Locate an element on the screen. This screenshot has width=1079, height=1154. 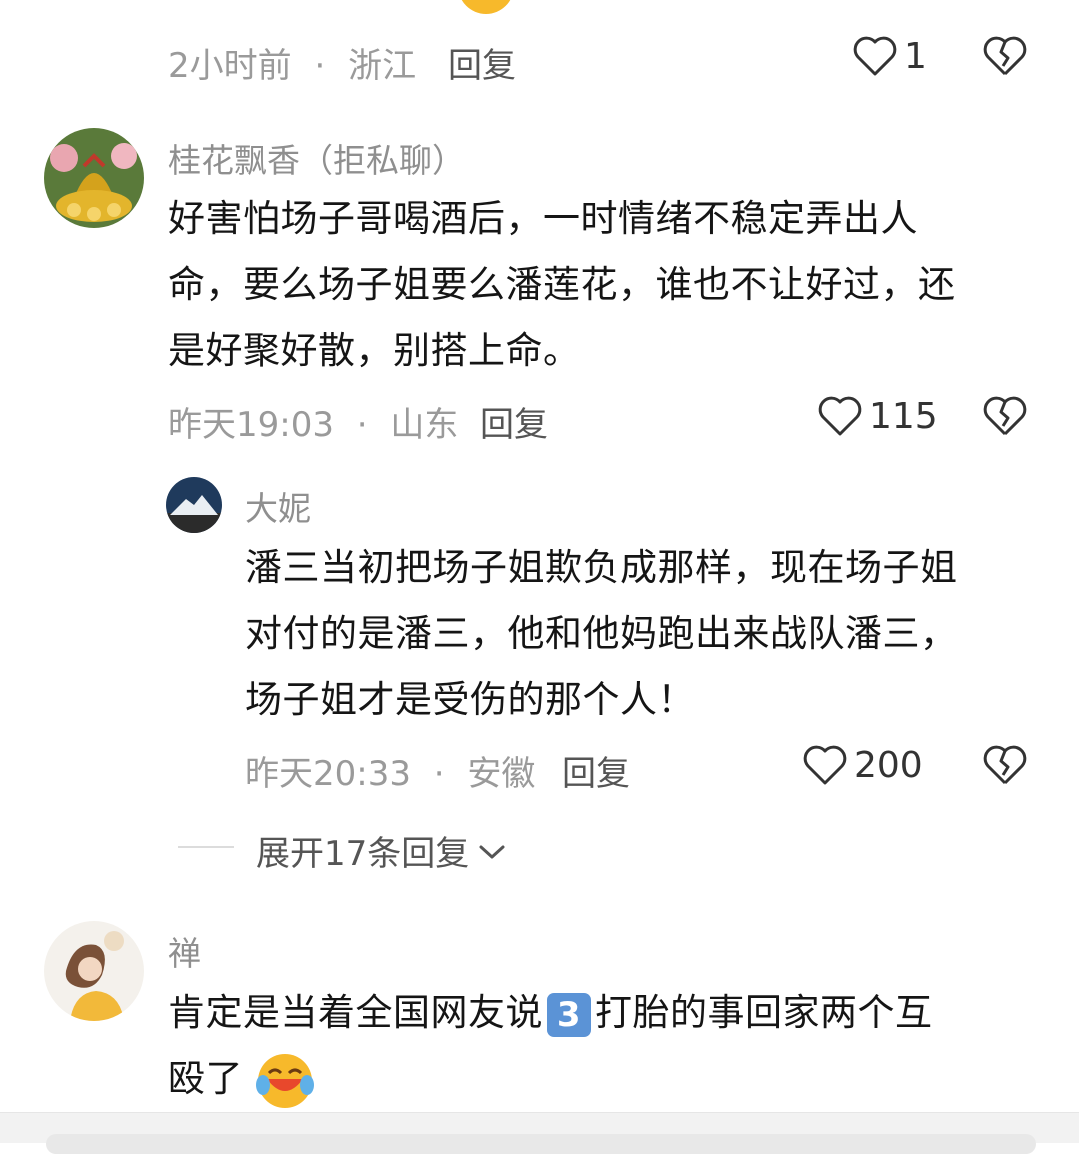
comment-meta: 2小时前 · 浙江 is located at coordinates (292, 62).